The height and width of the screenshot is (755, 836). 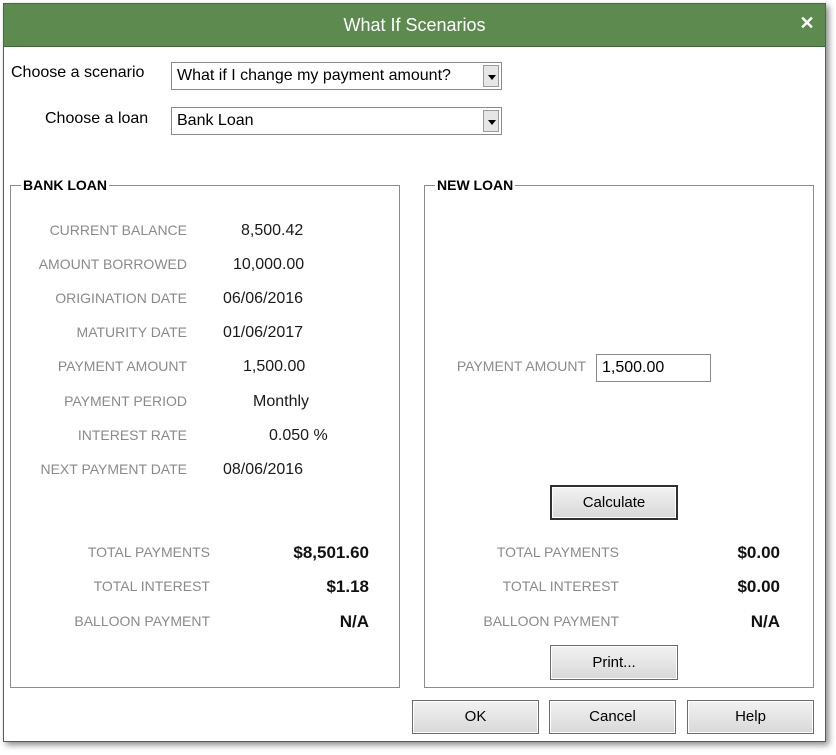 I want to click on new-loan-heading: NEW LOAN, so click(x=475, y=185).